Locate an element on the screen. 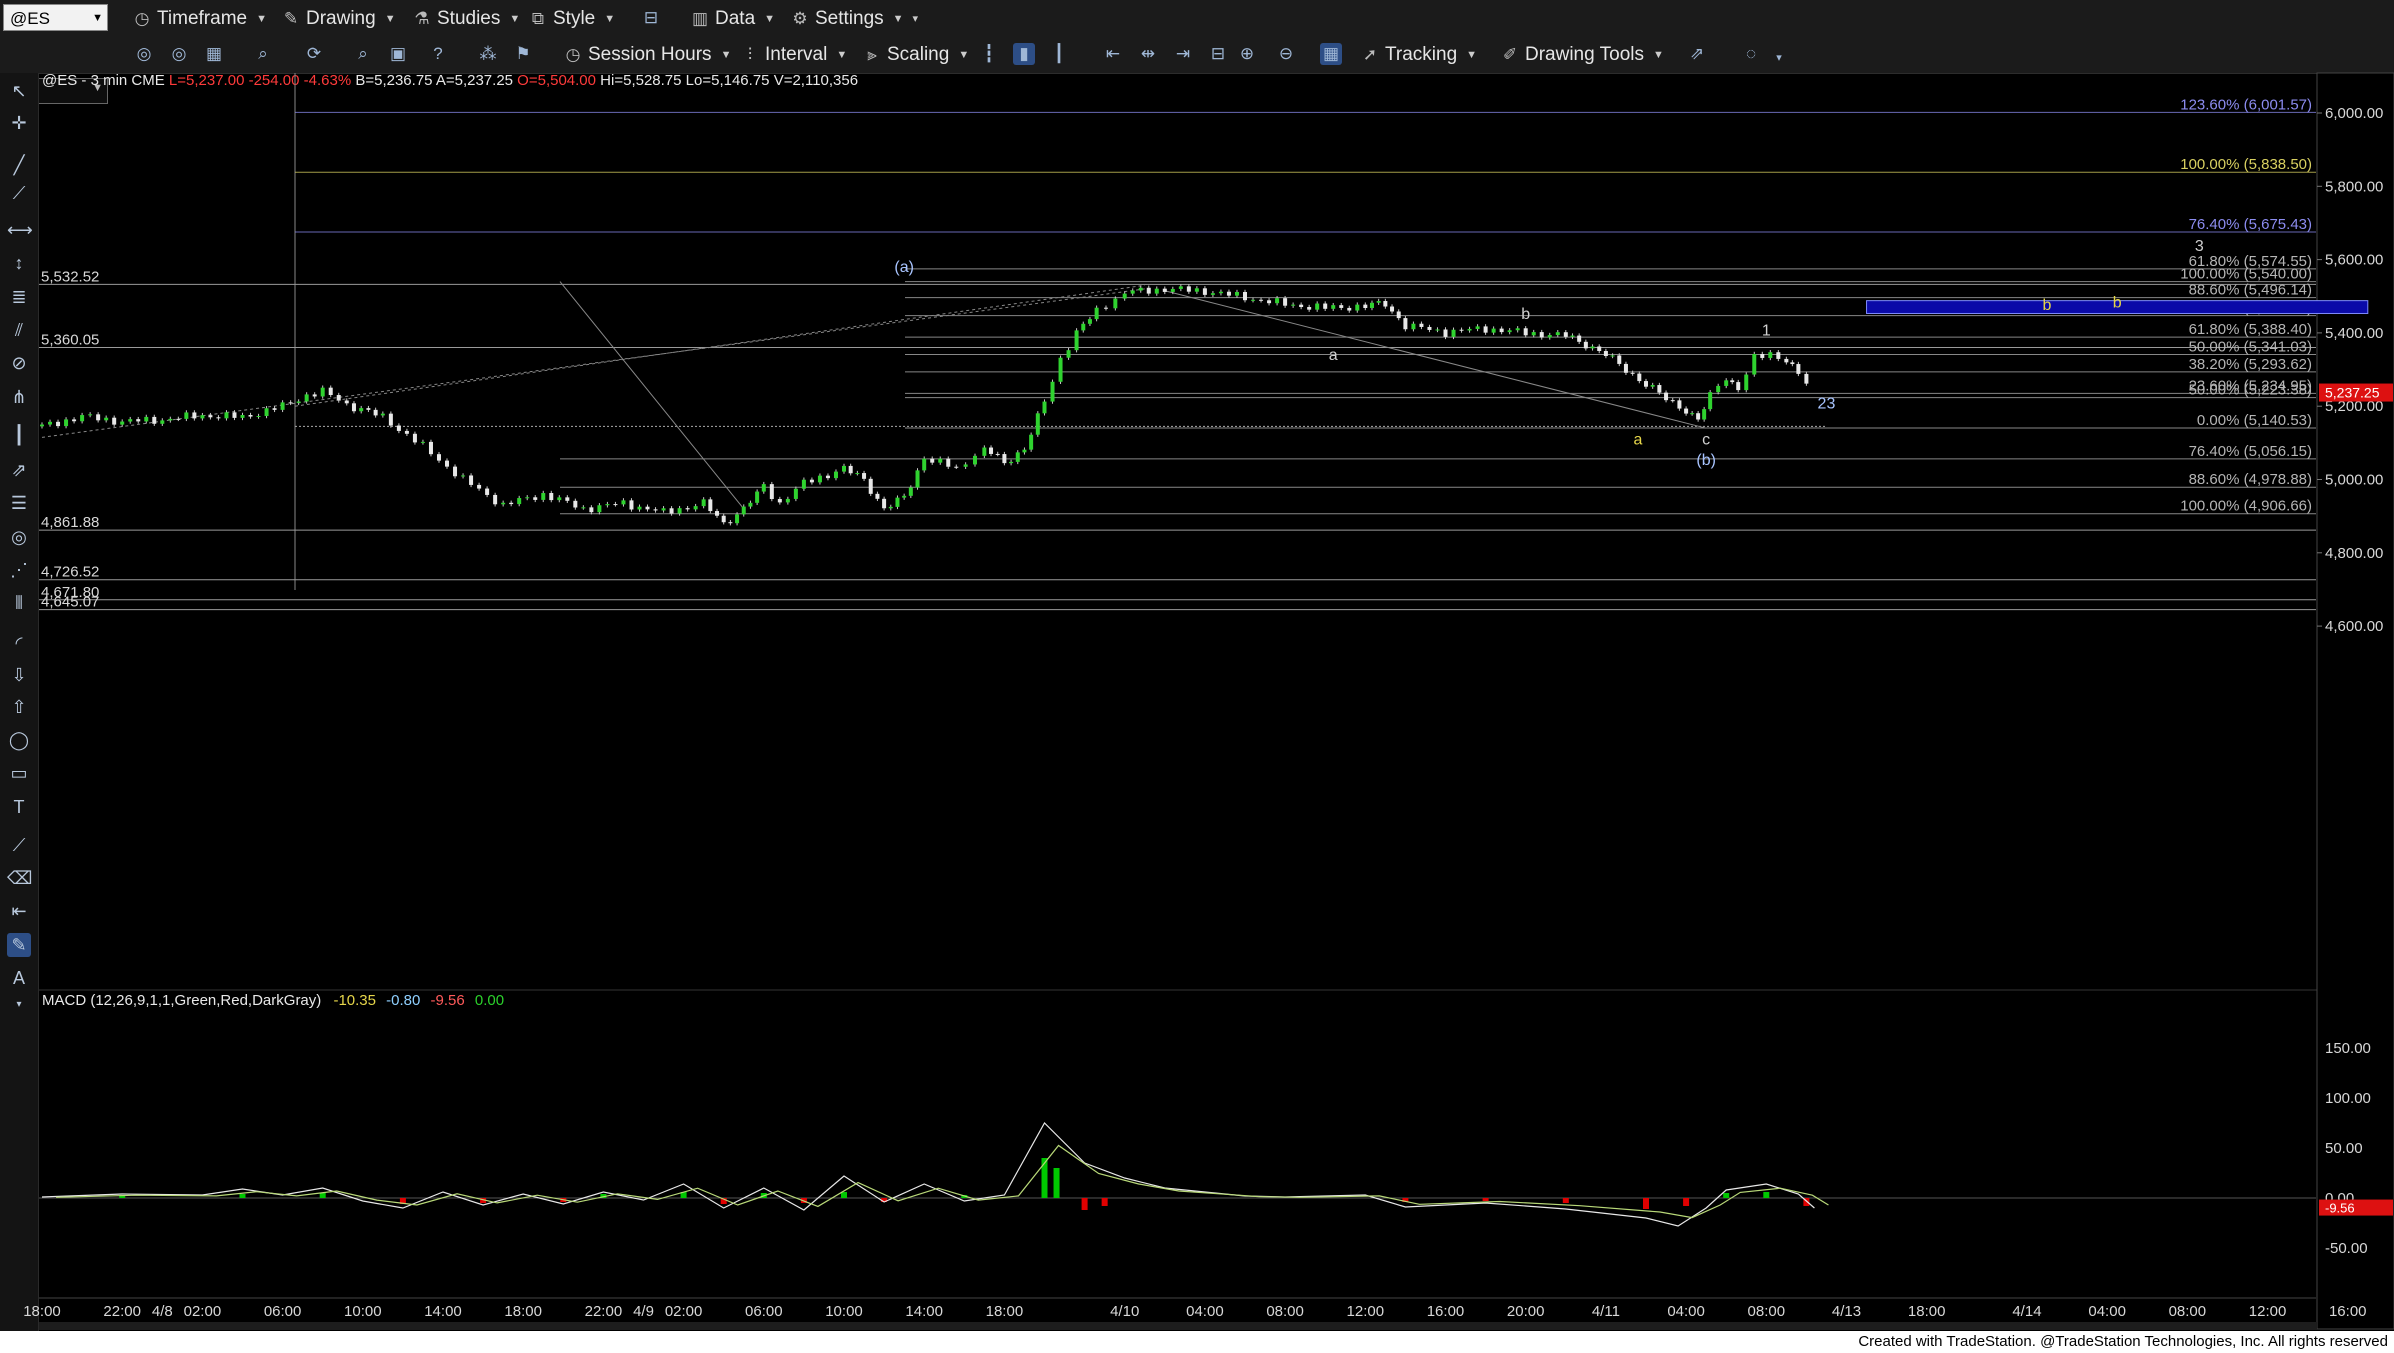  target-zone-label: b is located at coordinates (2117, 302).